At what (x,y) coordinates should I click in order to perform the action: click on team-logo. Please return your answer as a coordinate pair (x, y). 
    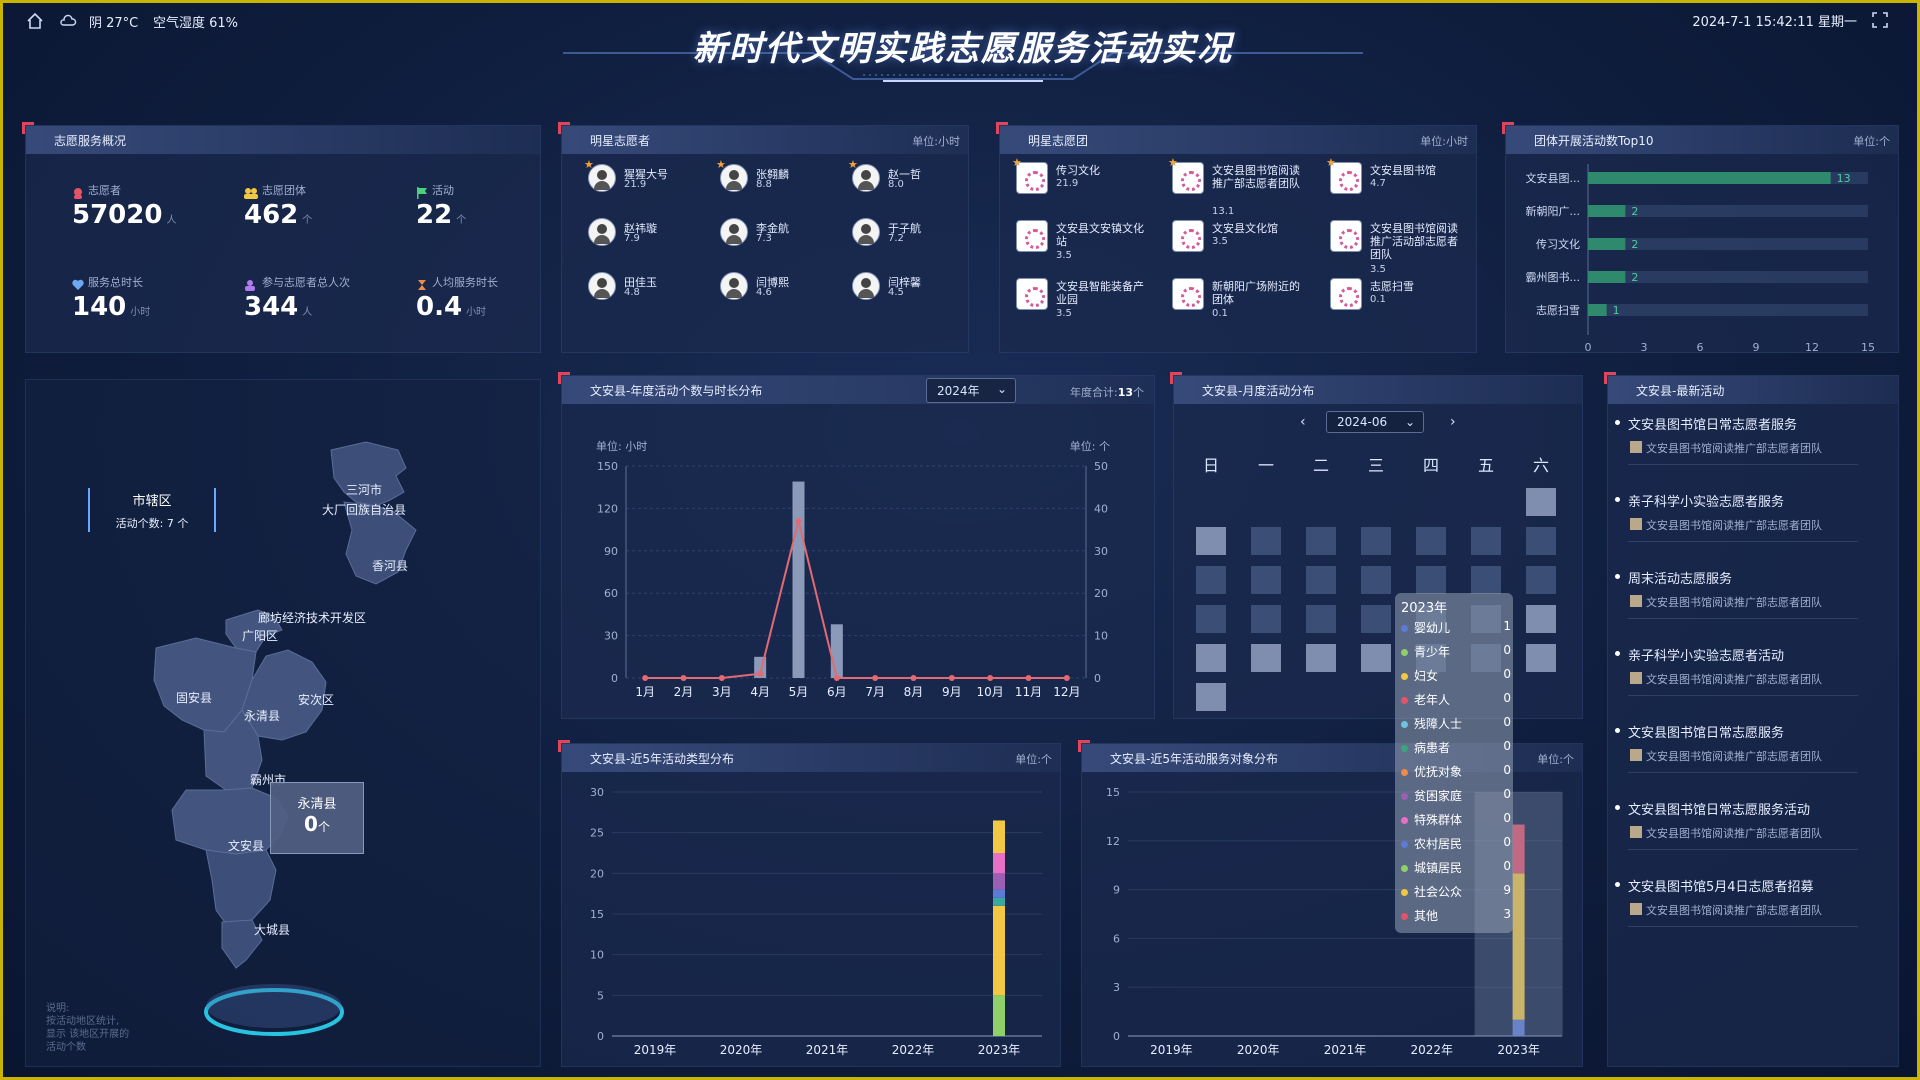
    Looking at the image, I should click on (1346, 294).